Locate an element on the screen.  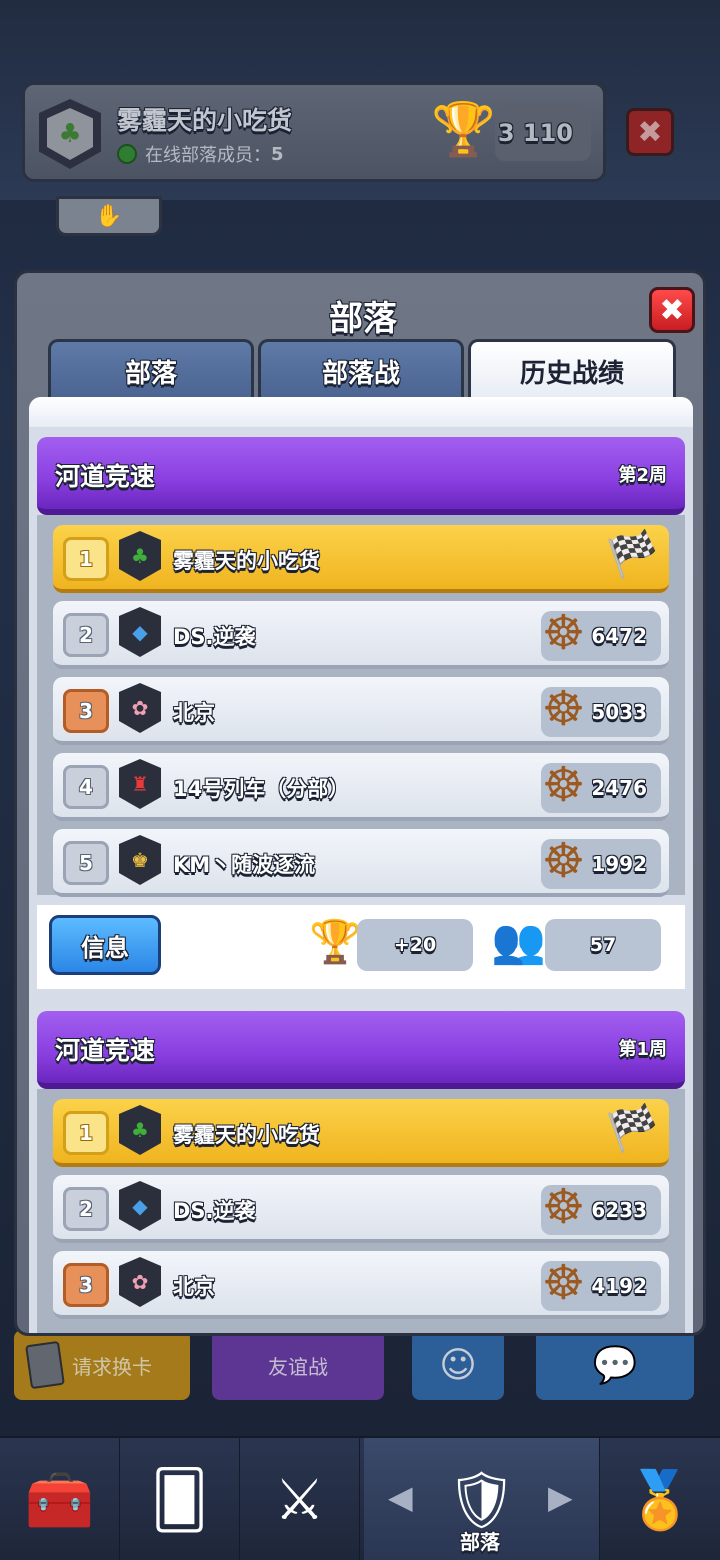
clan-trophies: 3 110 is located at coordinates (543, 133).